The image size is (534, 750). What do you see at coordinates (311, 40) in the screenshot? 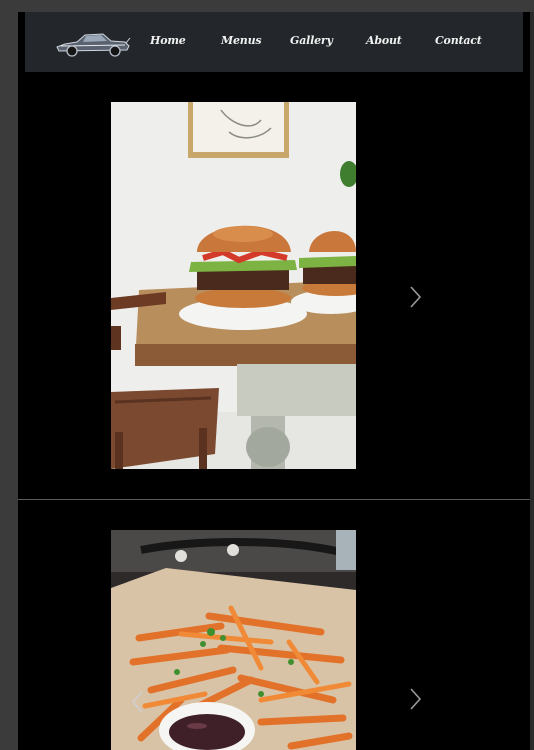
I see `nav-gallery: Gallery` at bounding box center [311, 40].